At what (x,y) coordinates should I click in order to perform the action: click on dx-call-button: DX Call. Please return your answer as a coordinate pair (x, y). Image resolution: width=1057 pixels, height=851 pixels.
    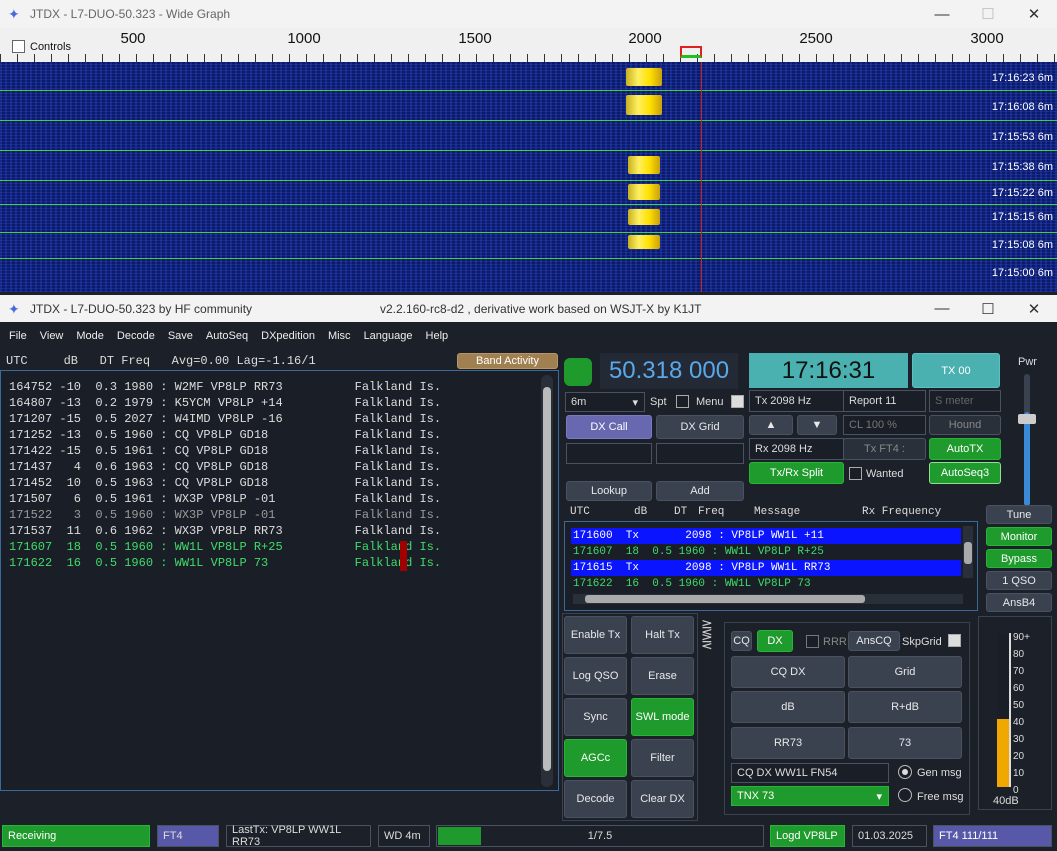
    Looking at the image, I should click on (609, 427).